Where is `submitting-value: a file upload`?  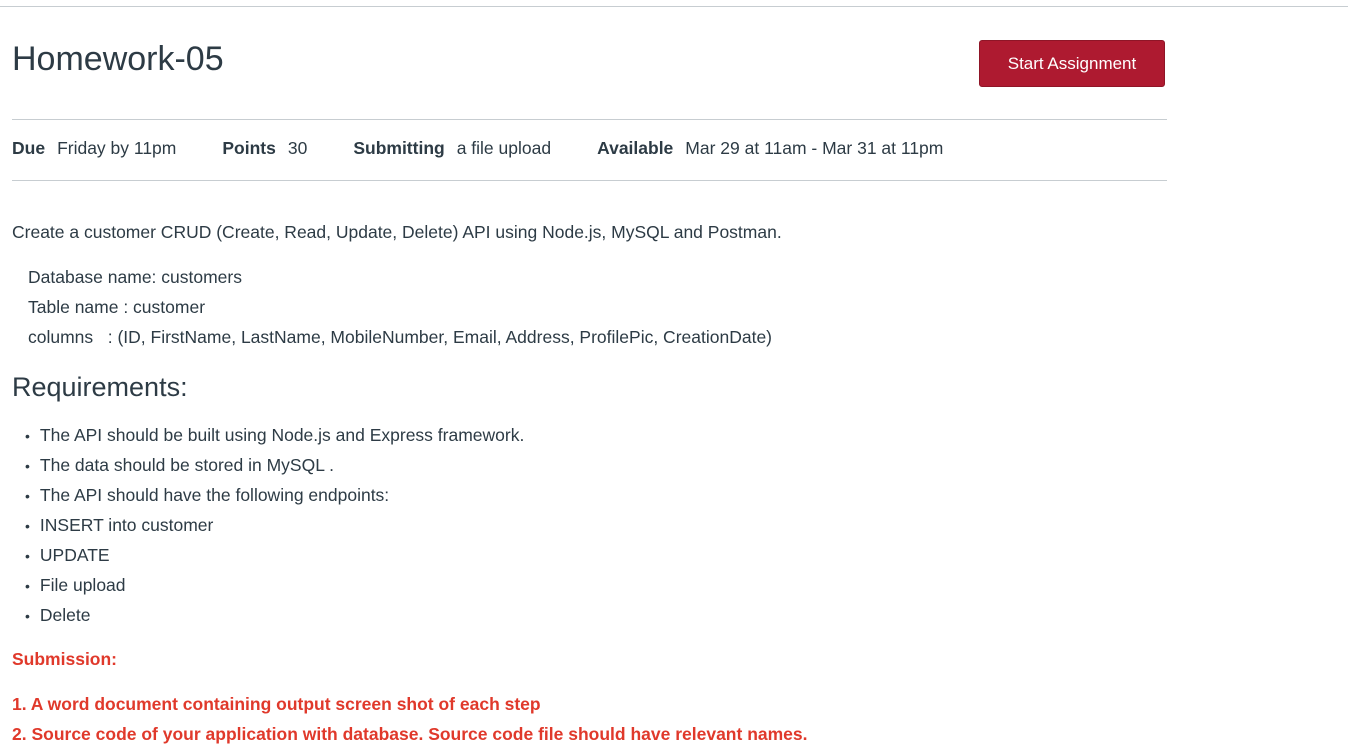
submitting-value: a file upload is located at coordinates (504, 148).